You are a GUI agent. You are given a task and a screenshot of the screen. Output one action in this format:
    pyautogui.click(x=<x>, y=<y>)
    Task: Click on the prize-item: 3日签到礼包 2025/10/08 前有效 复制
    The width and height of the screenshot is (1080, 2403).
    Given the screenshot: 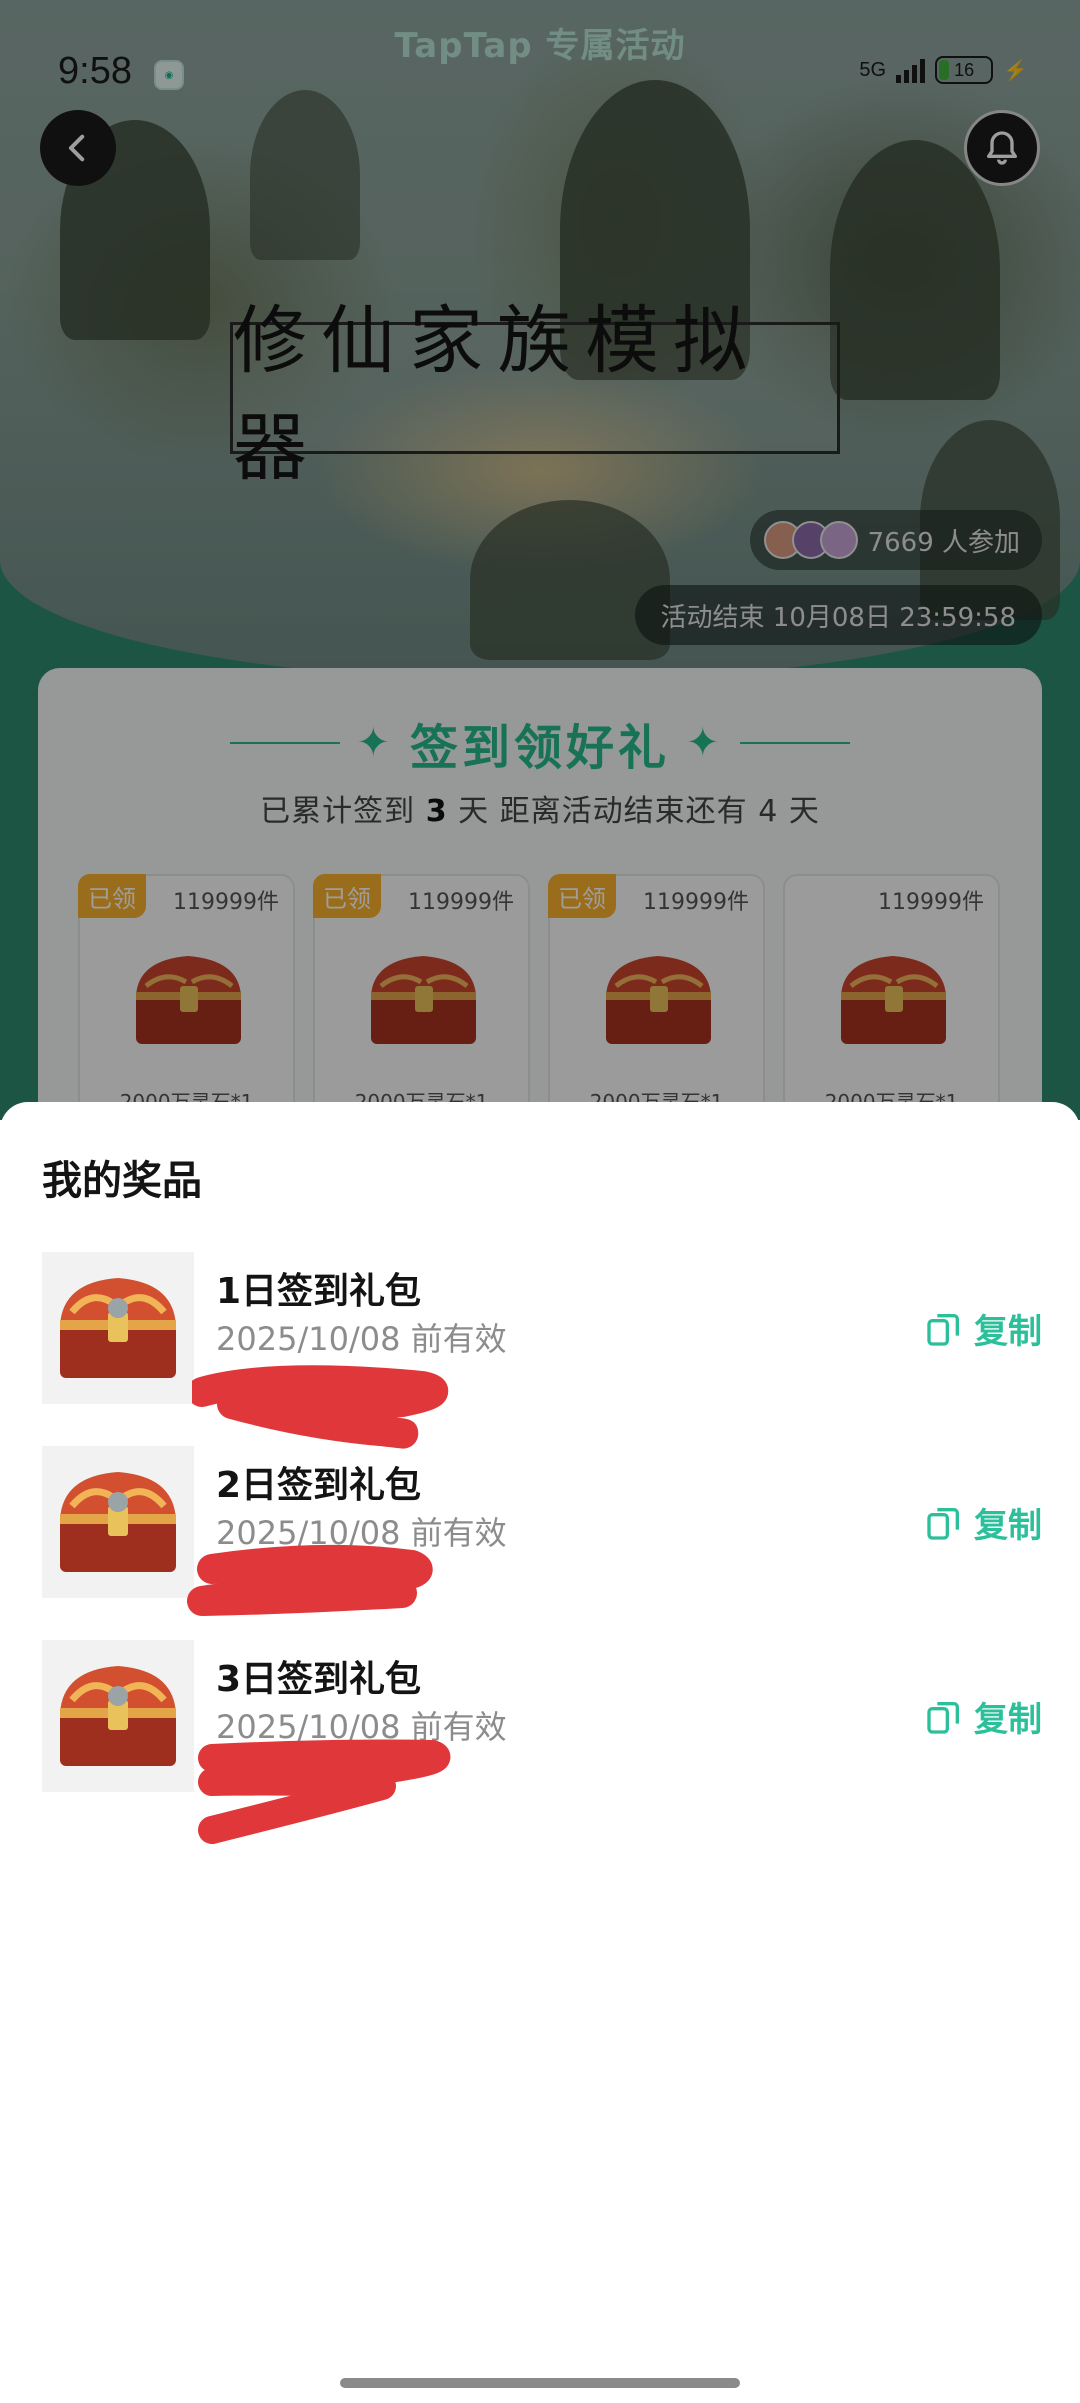 What is the action you would take?
    pyautogui.click(x=542, y=1742)
    